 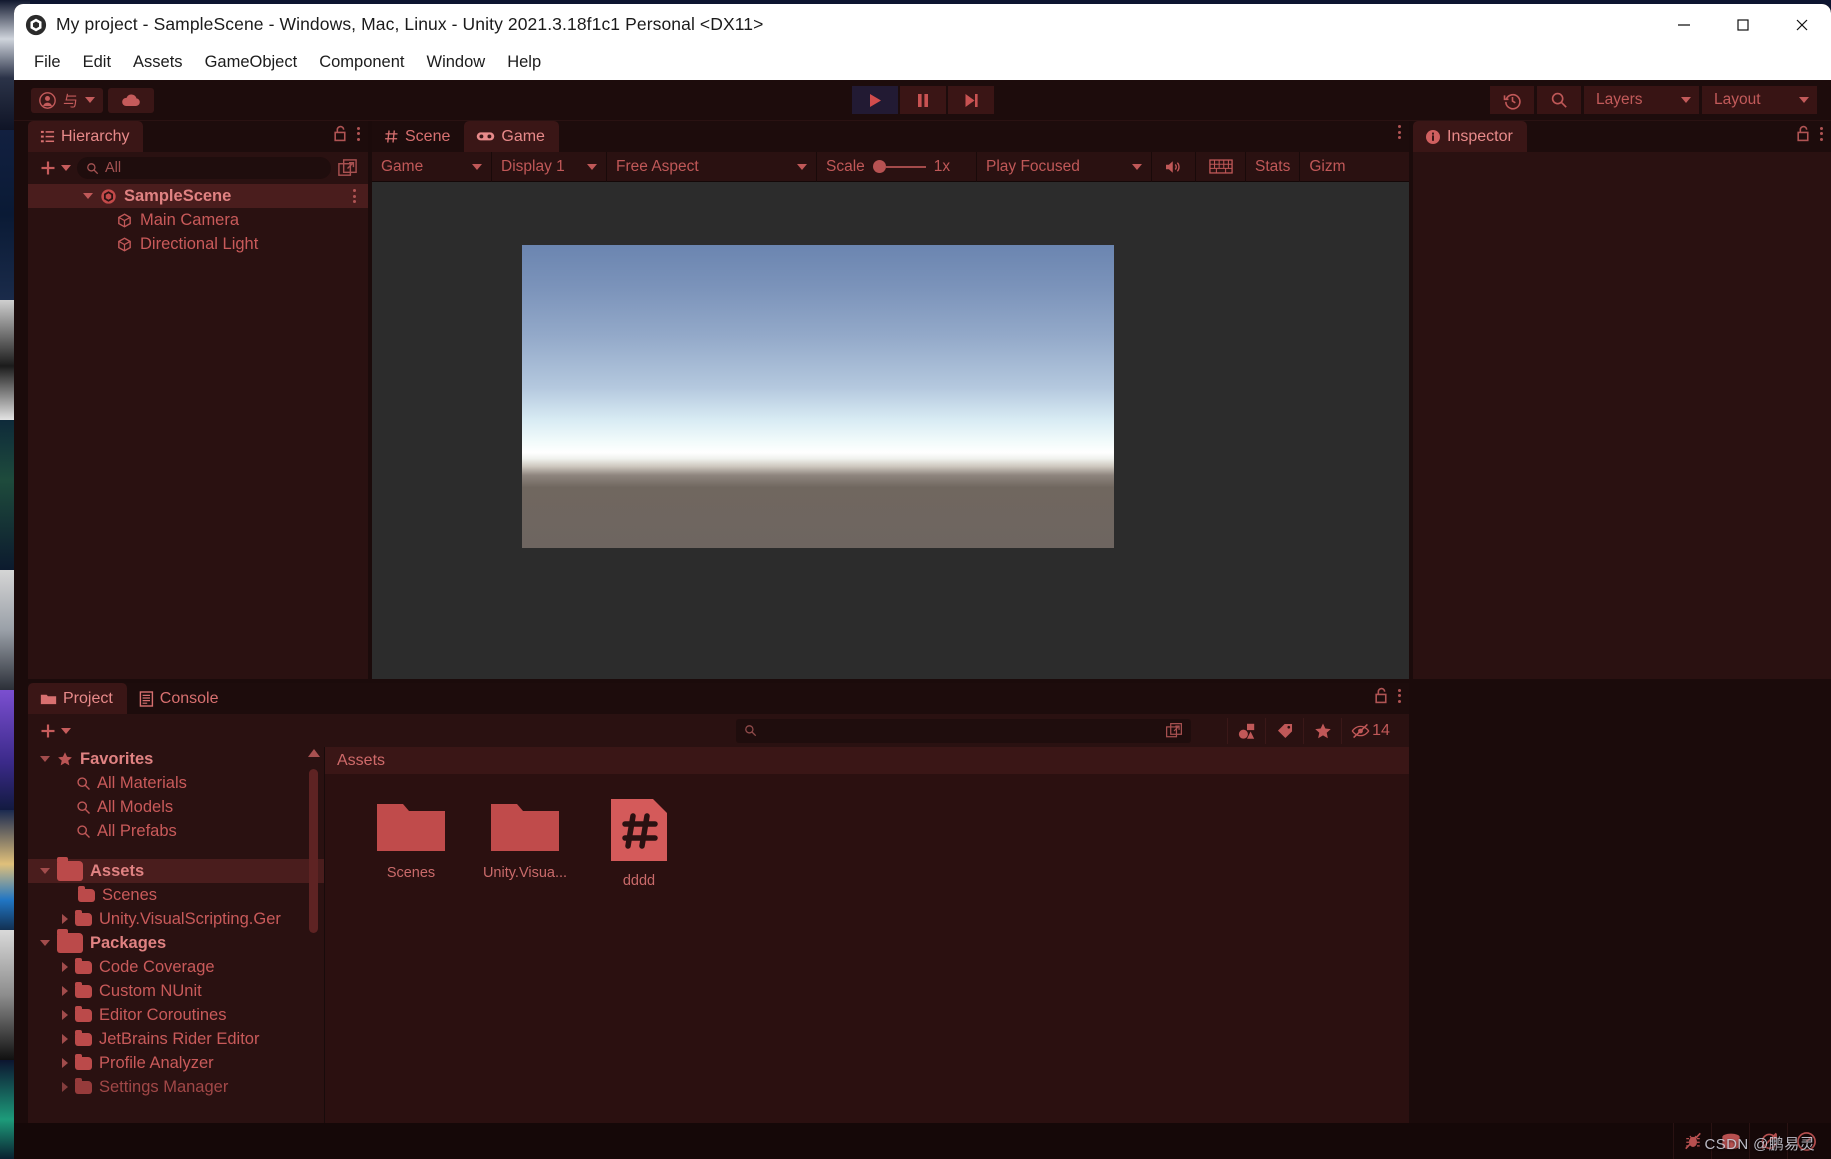 What do you see at coordinates (86, 136) in the screenshot?
I see `tab-hierarchy: Hierarchy` at bounding box center [86, 136].